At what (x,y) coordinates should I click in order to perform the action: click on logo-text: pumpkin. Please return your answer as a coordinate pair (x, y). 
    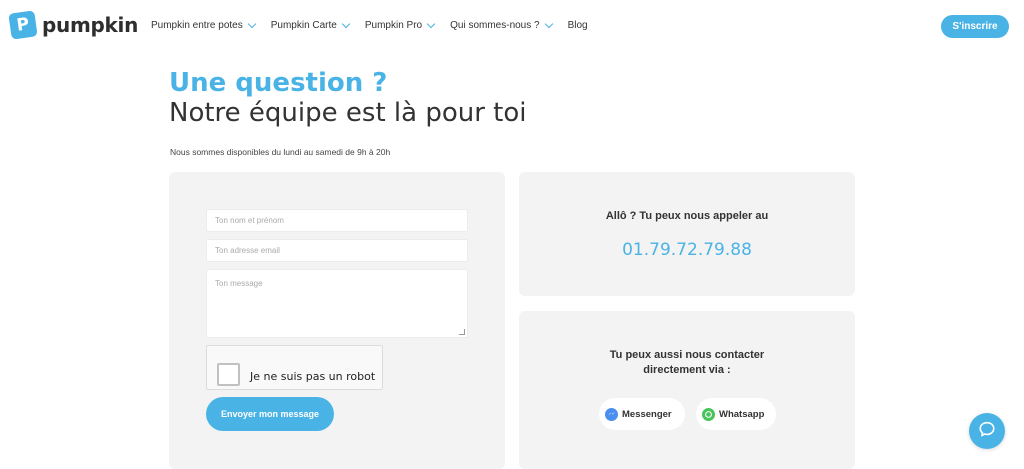
    Looking at the image, I should click on (90, 25).